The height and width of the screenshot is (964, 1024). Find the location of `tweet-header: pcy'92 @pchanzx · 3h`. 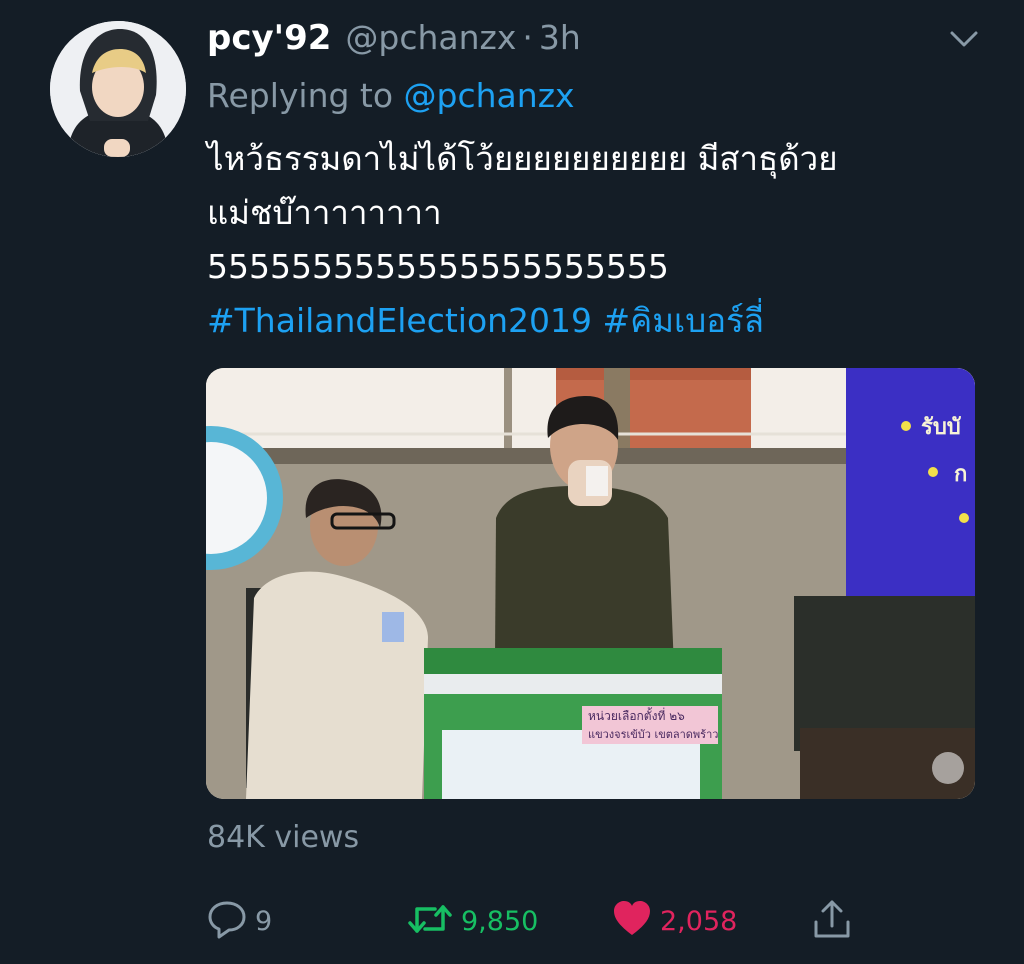

tweet-header: pcy'92 @pchanzx · 3h is located at coordinates (394, 41).